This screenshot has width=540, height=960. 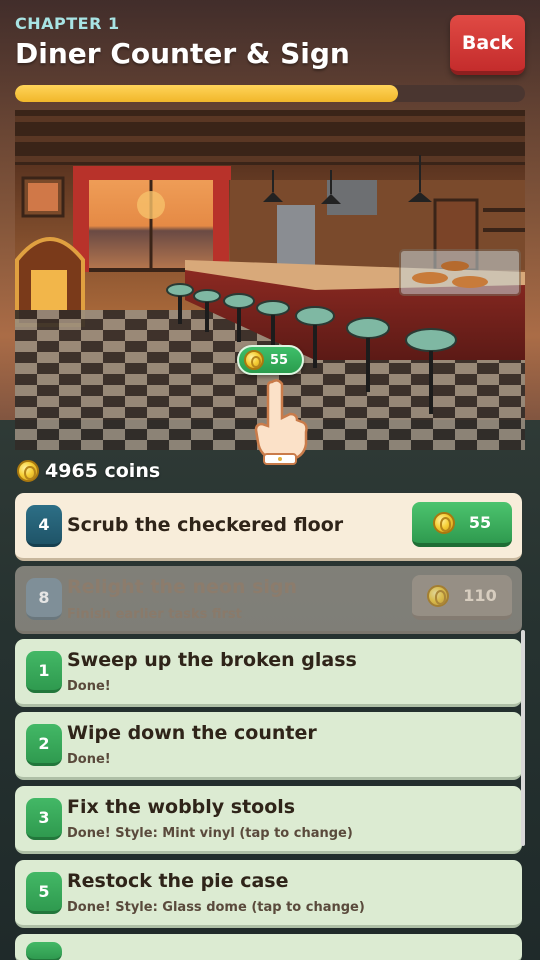 I want to click on task-title: Restock the pie case, so click(x=178, y=881).